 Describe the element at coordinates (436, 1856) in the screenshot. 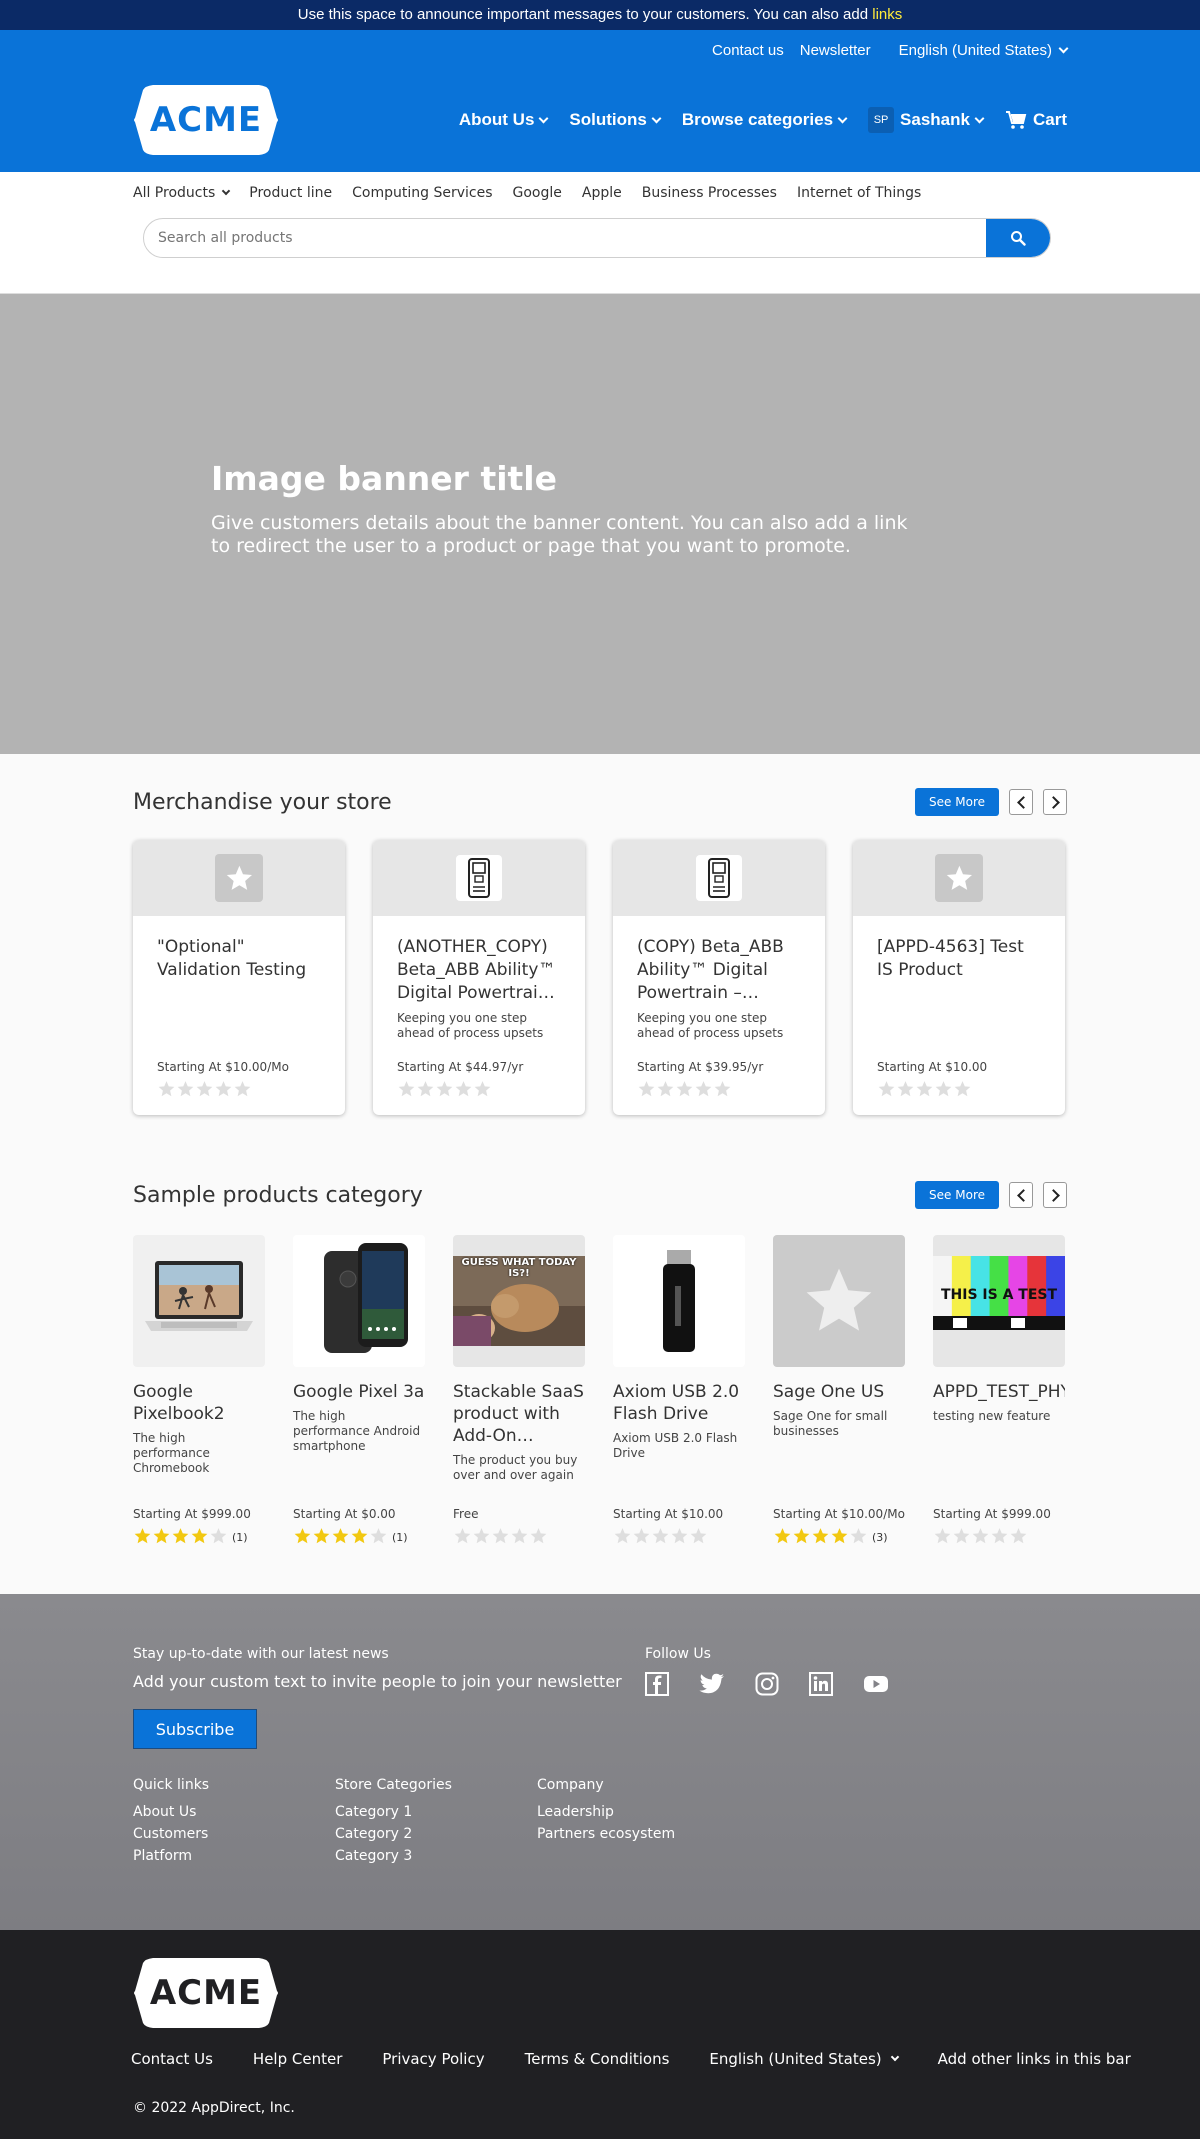

I see `footer-link: Category 3` at that location.